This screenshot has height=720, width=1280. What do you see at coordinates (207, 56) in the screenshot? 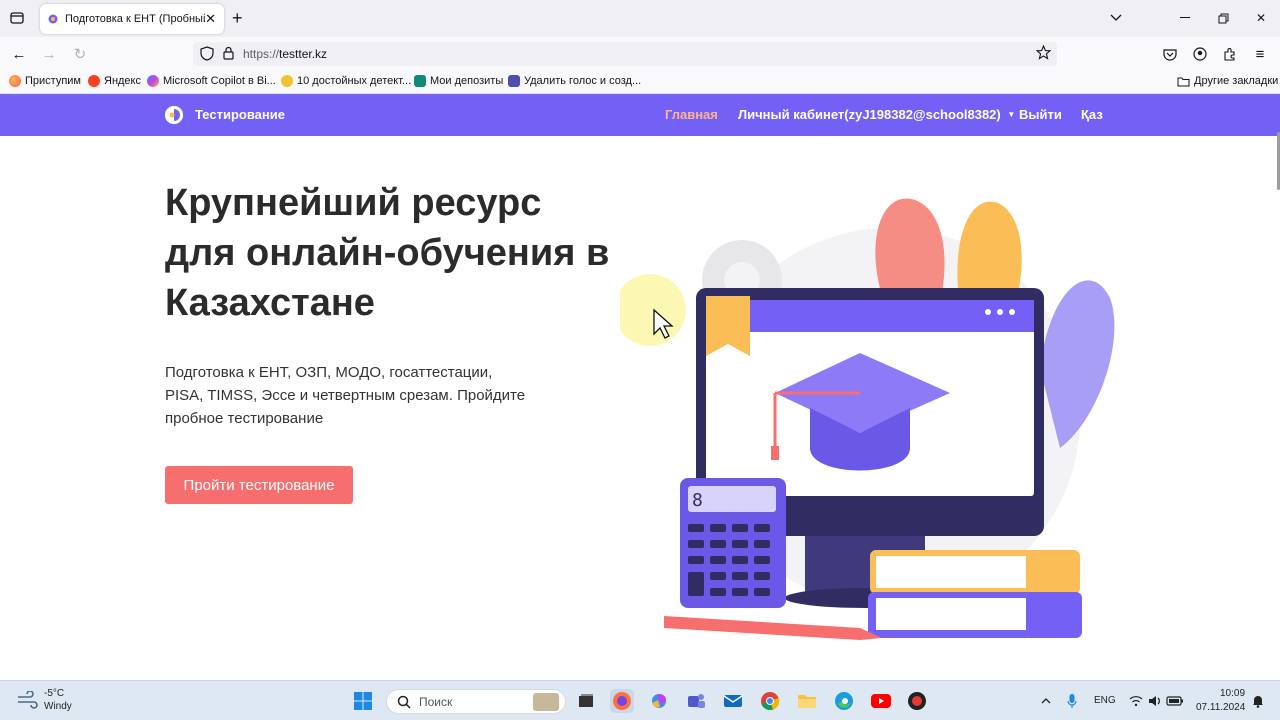
I see `tracking-shield-icon` at bounding box center [207, 56].